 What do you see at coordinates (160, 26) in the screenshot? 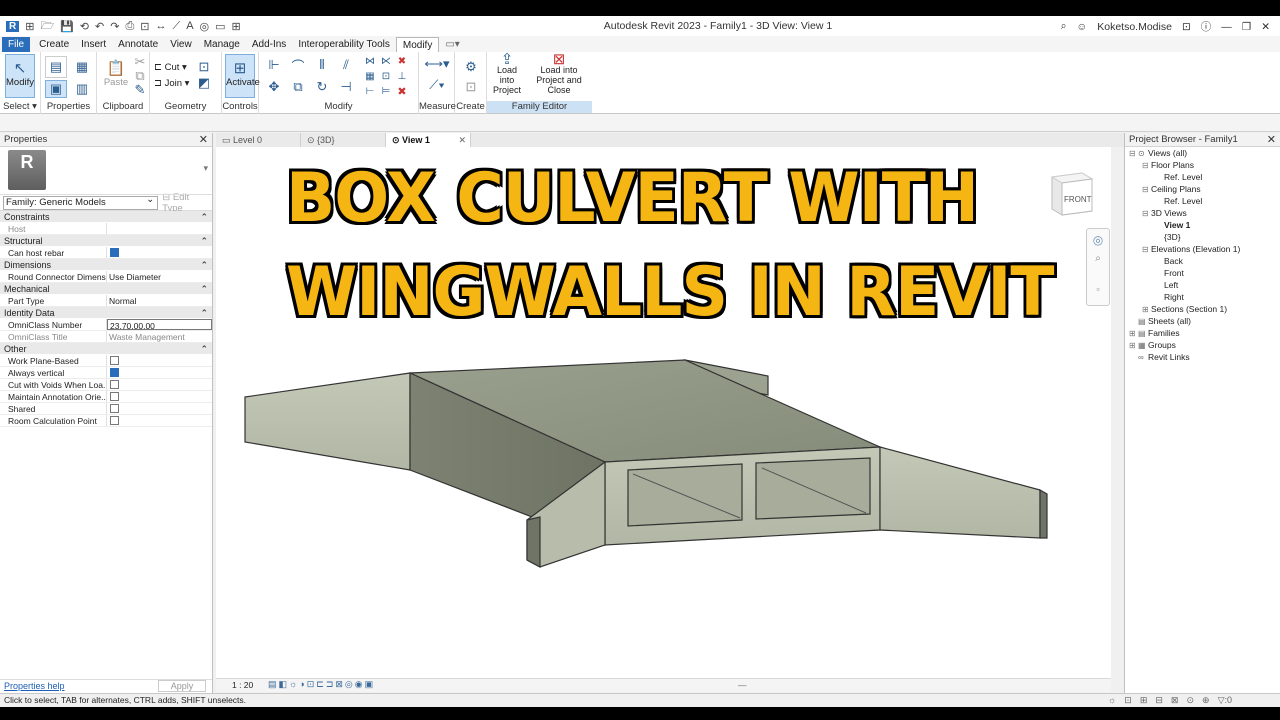
I see `quick-access-icon: ↔` at bounding box center [160, 26].